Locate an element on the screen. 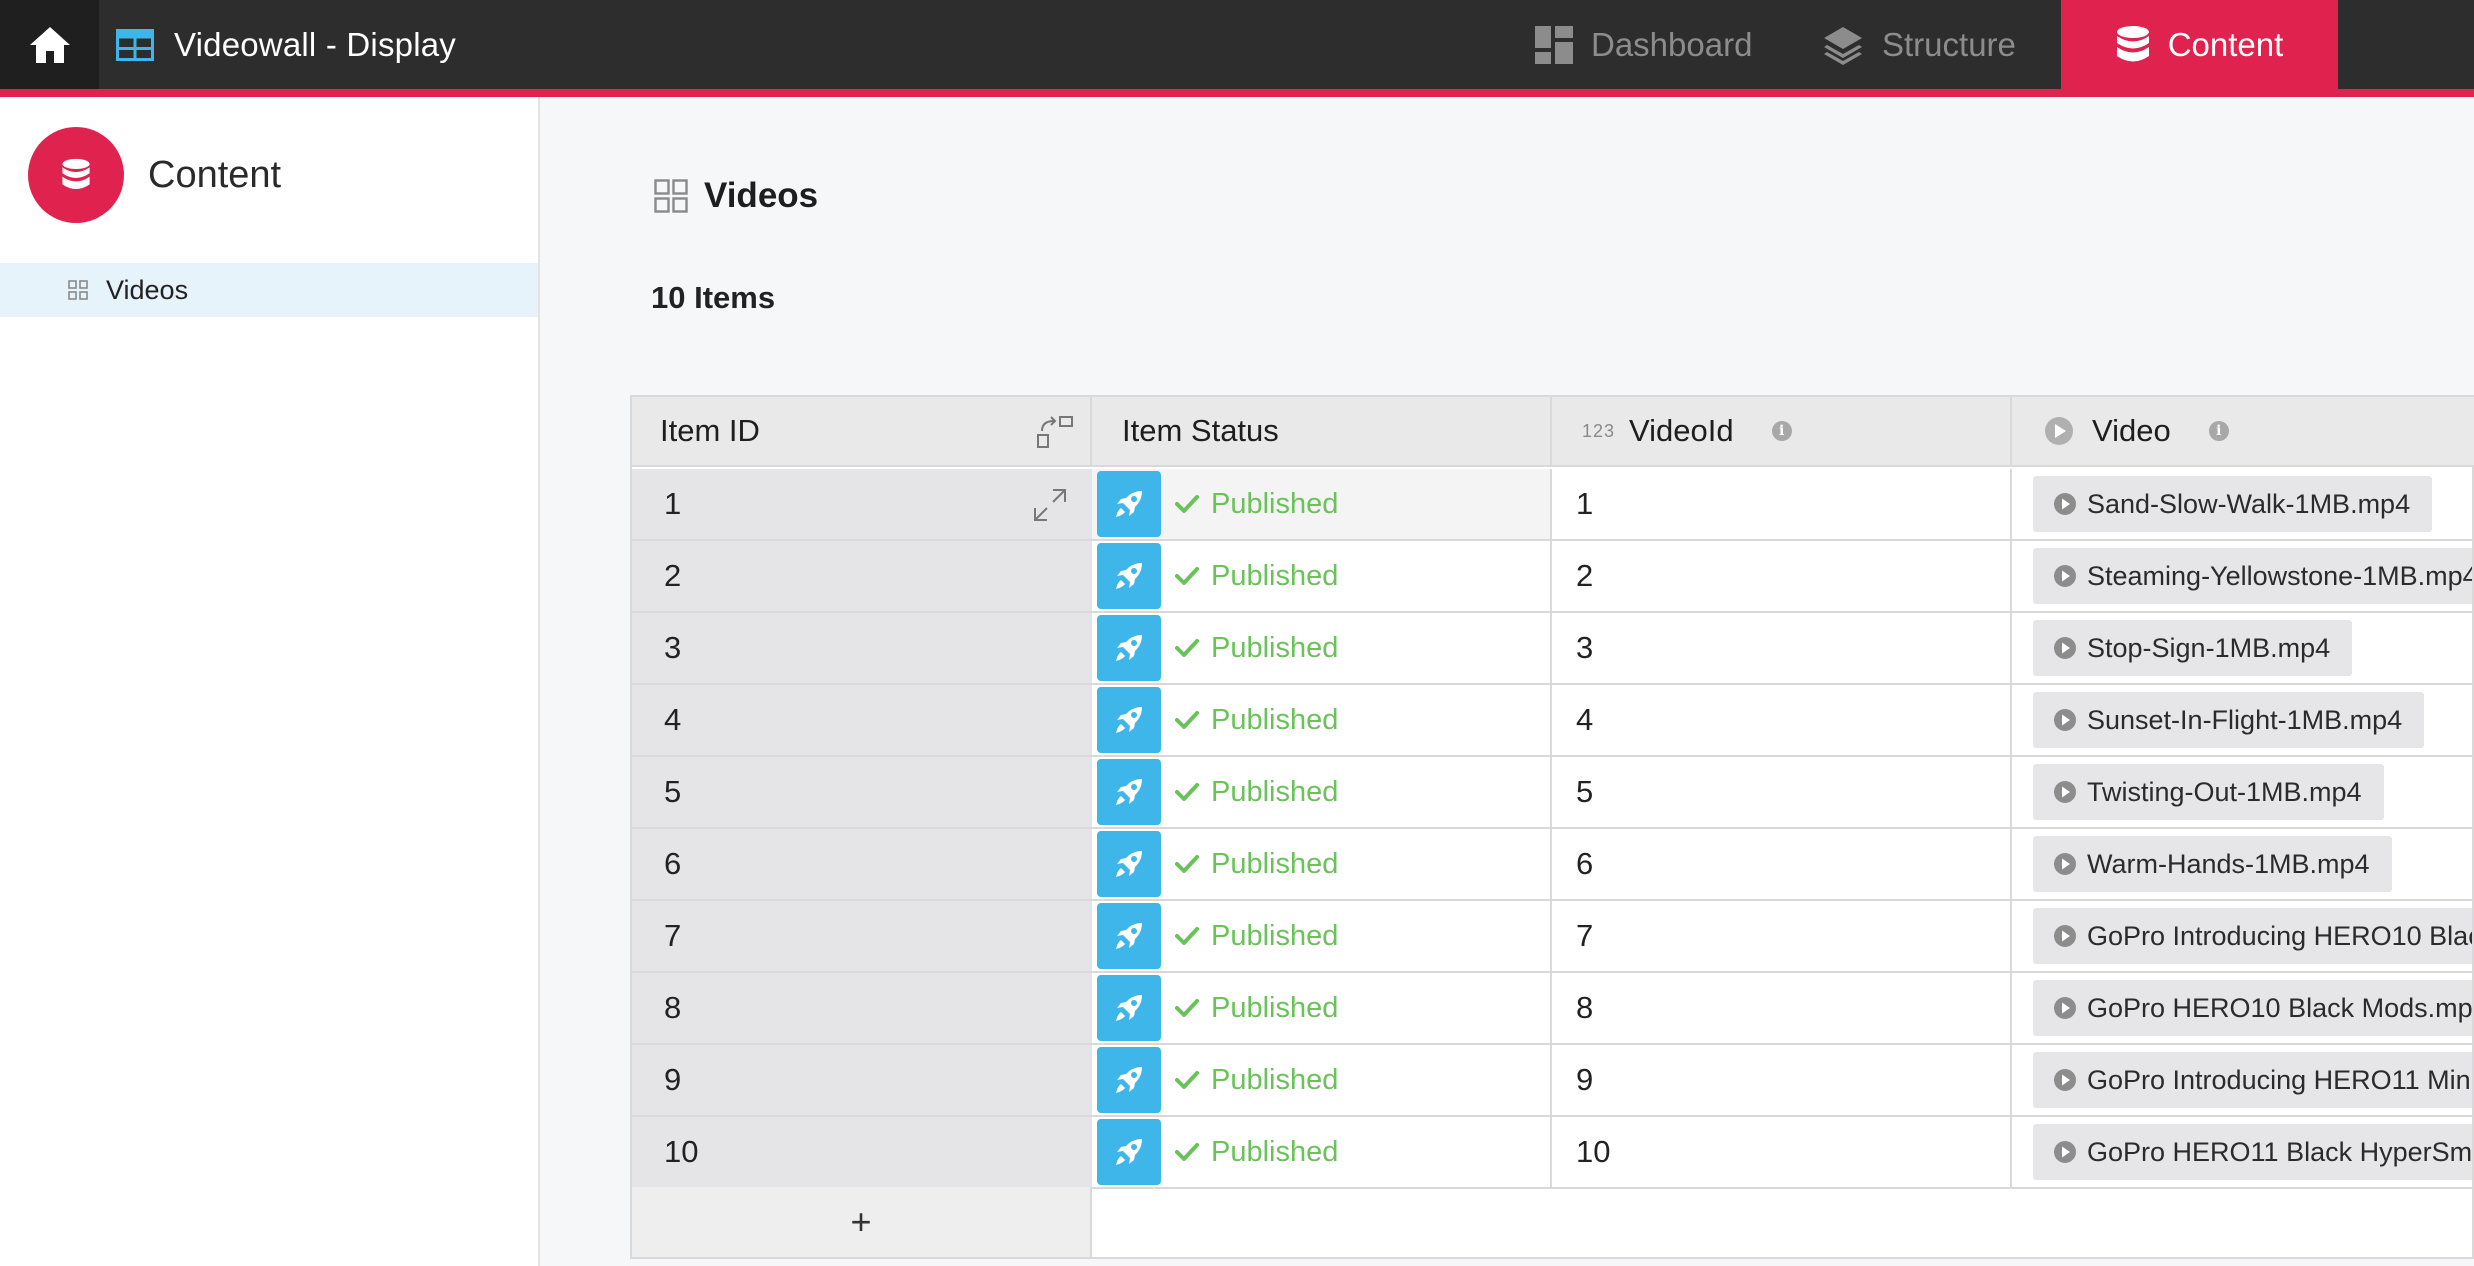  add-item-button: + is located at coordinates (862, 1222).